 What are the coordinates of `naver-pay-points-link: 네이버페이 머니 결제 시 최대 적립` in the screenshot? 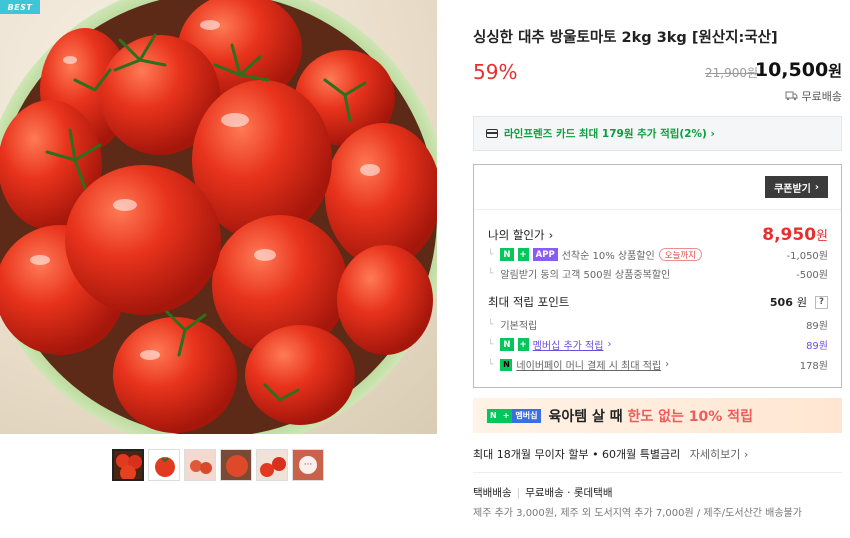 It's located at (588, 364).